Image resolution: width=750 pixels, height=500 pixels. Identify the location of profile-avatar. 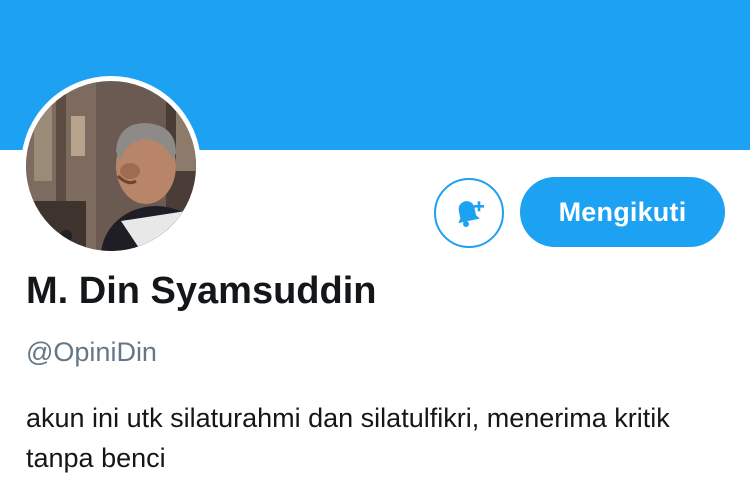
(111, 166).